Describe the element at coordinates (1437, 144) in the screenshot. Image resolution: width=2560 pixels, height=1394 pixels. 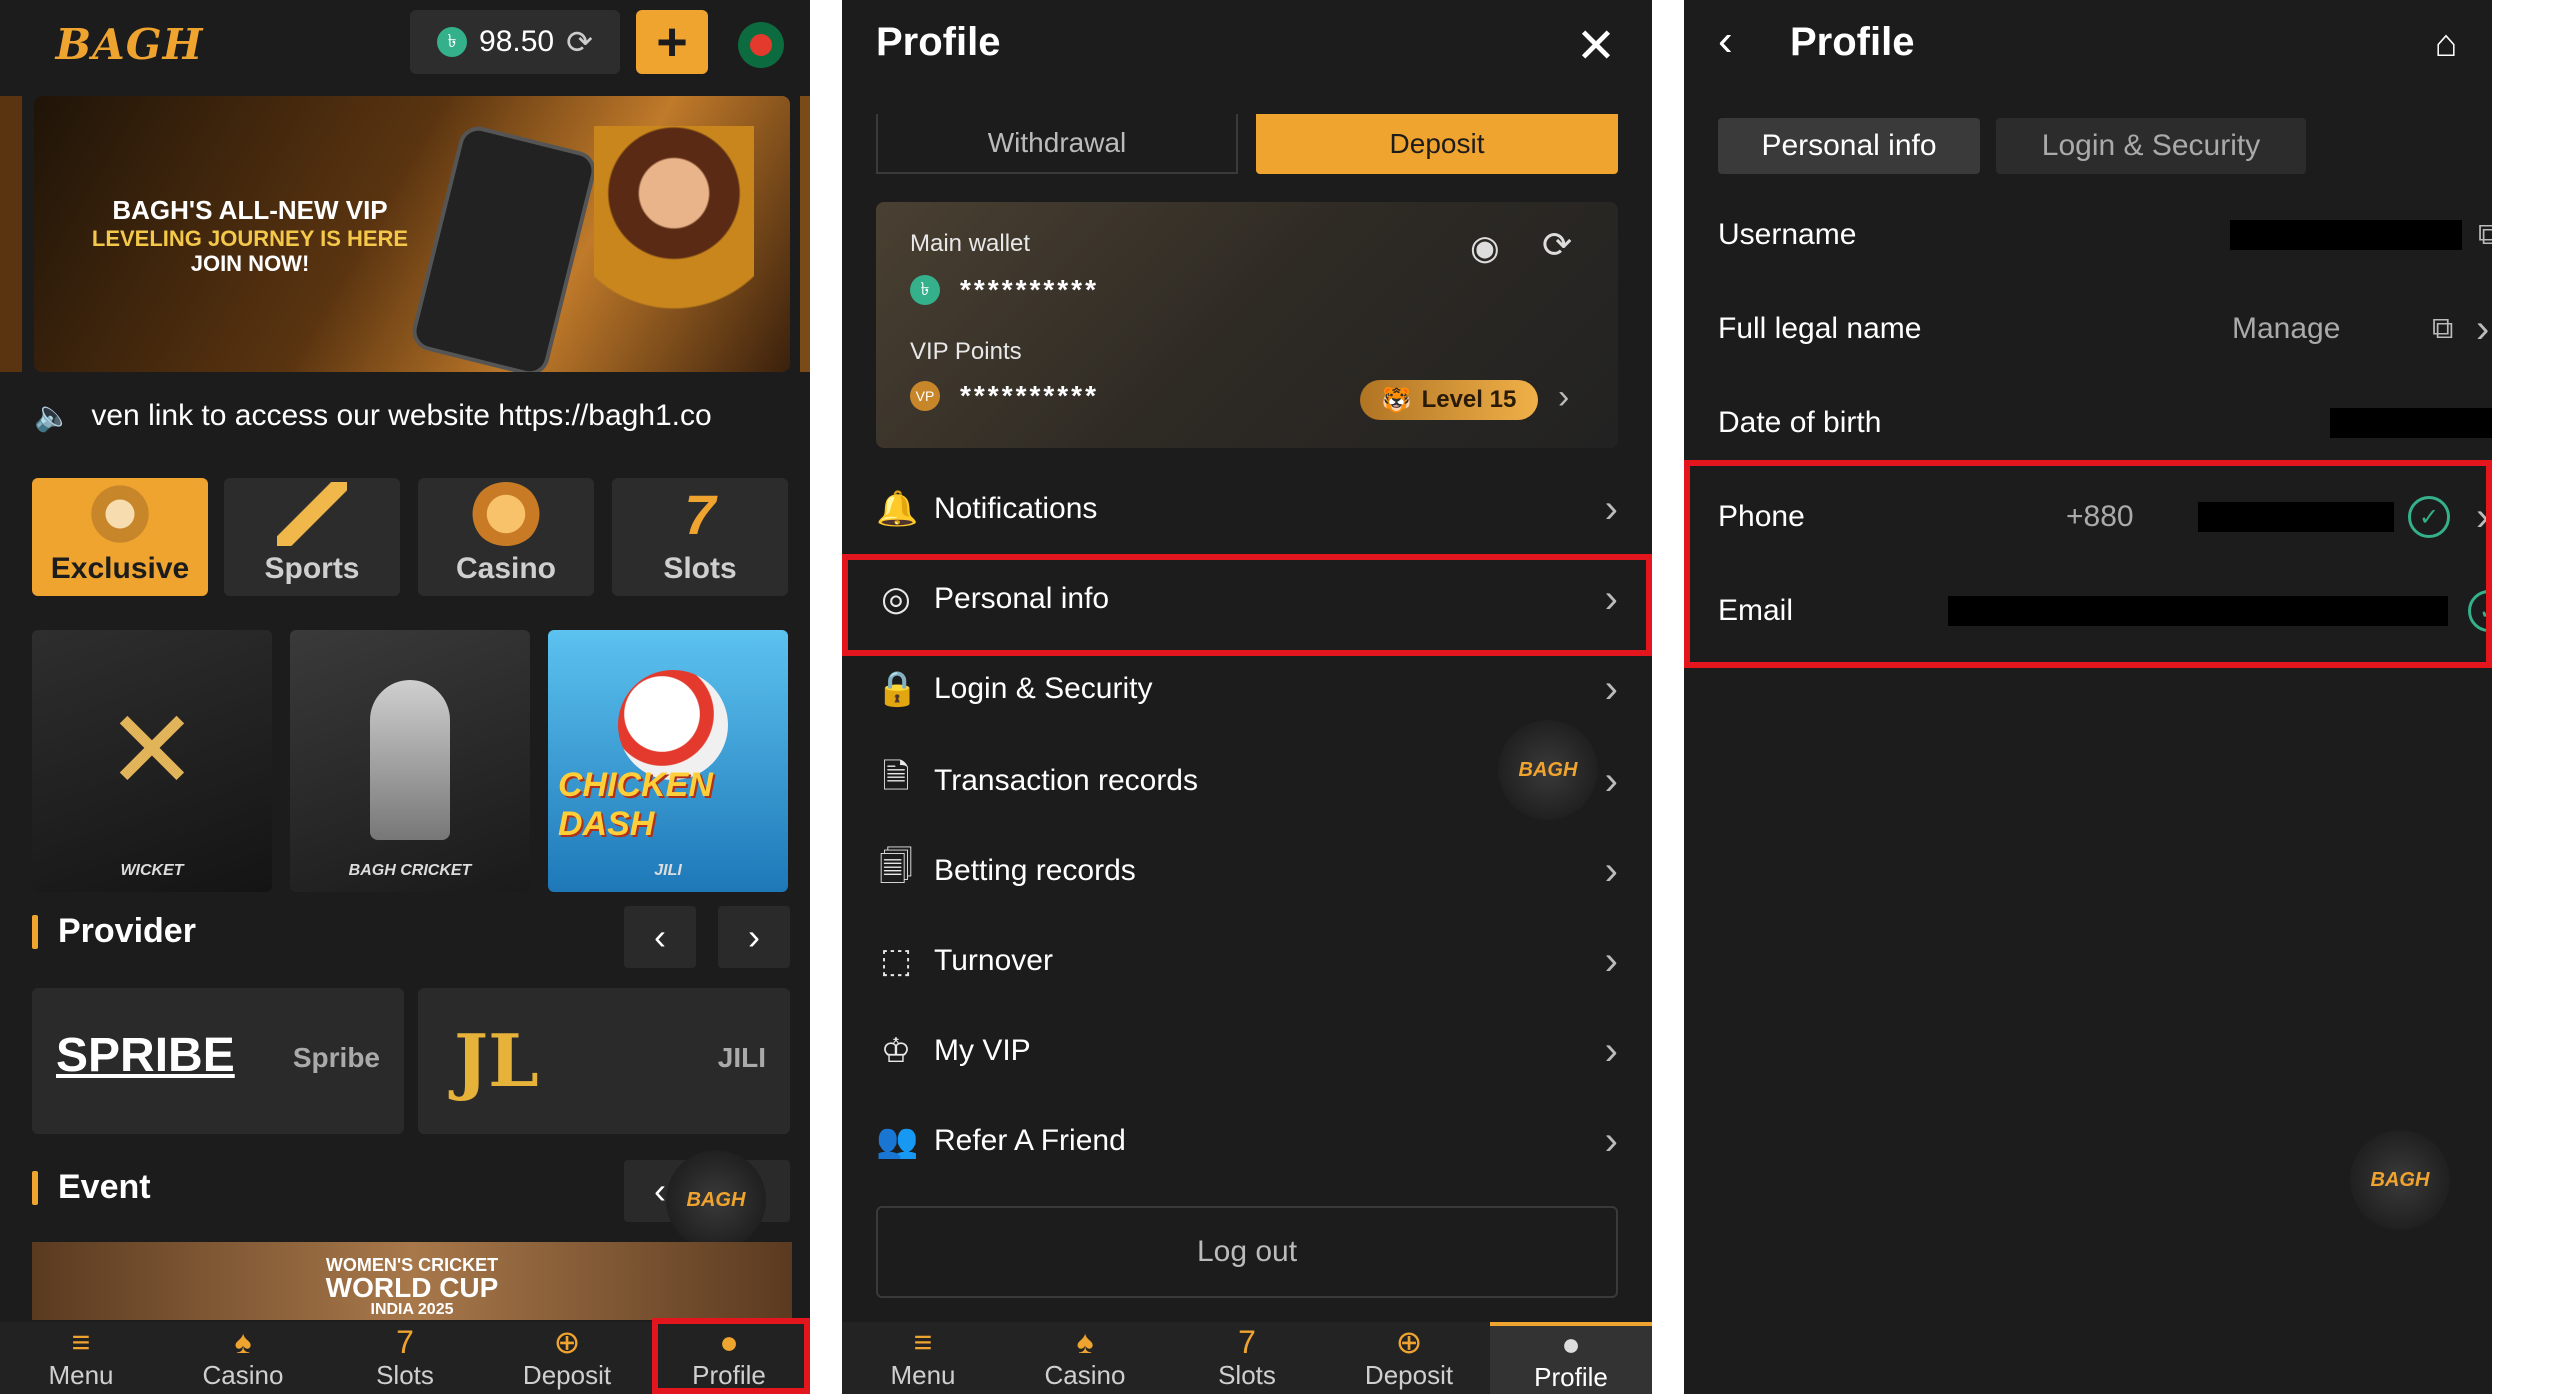
I see `deposit-tab: Deposit` at that location.